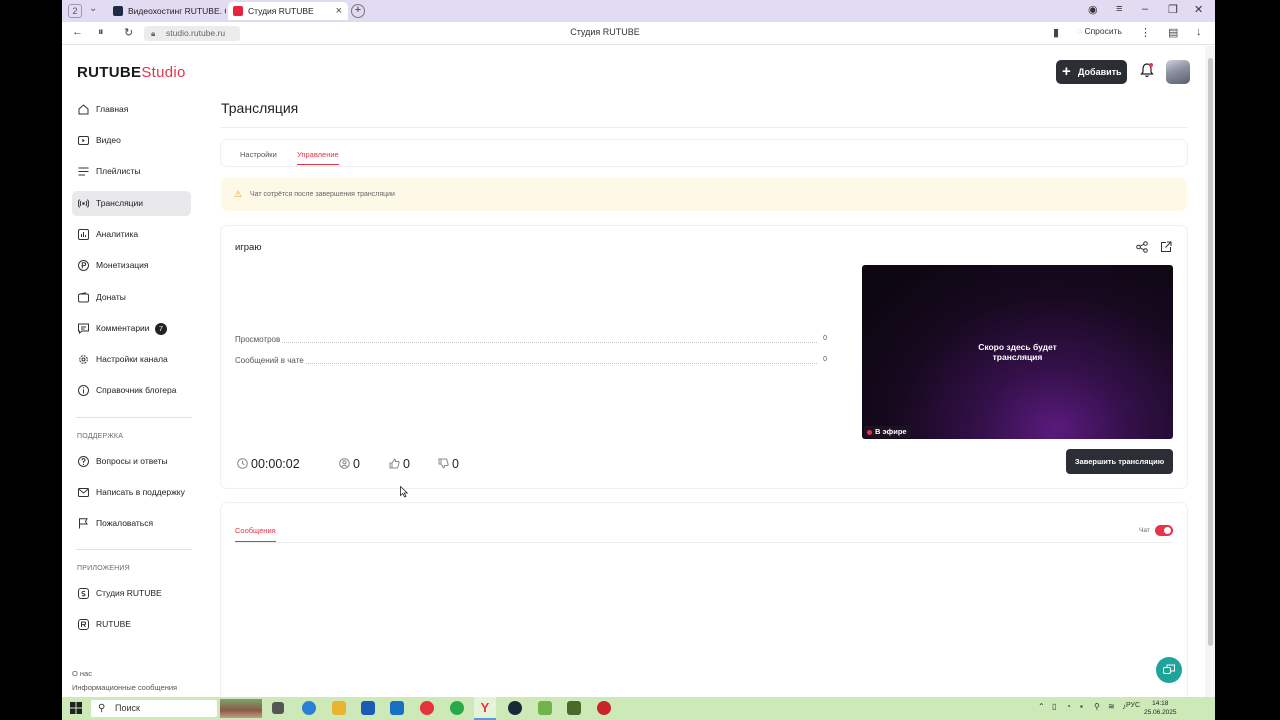 Image resolution: width=1280 pixels, height=720 pixels. I want to click on whatsapp-icon, so click(457, 708).